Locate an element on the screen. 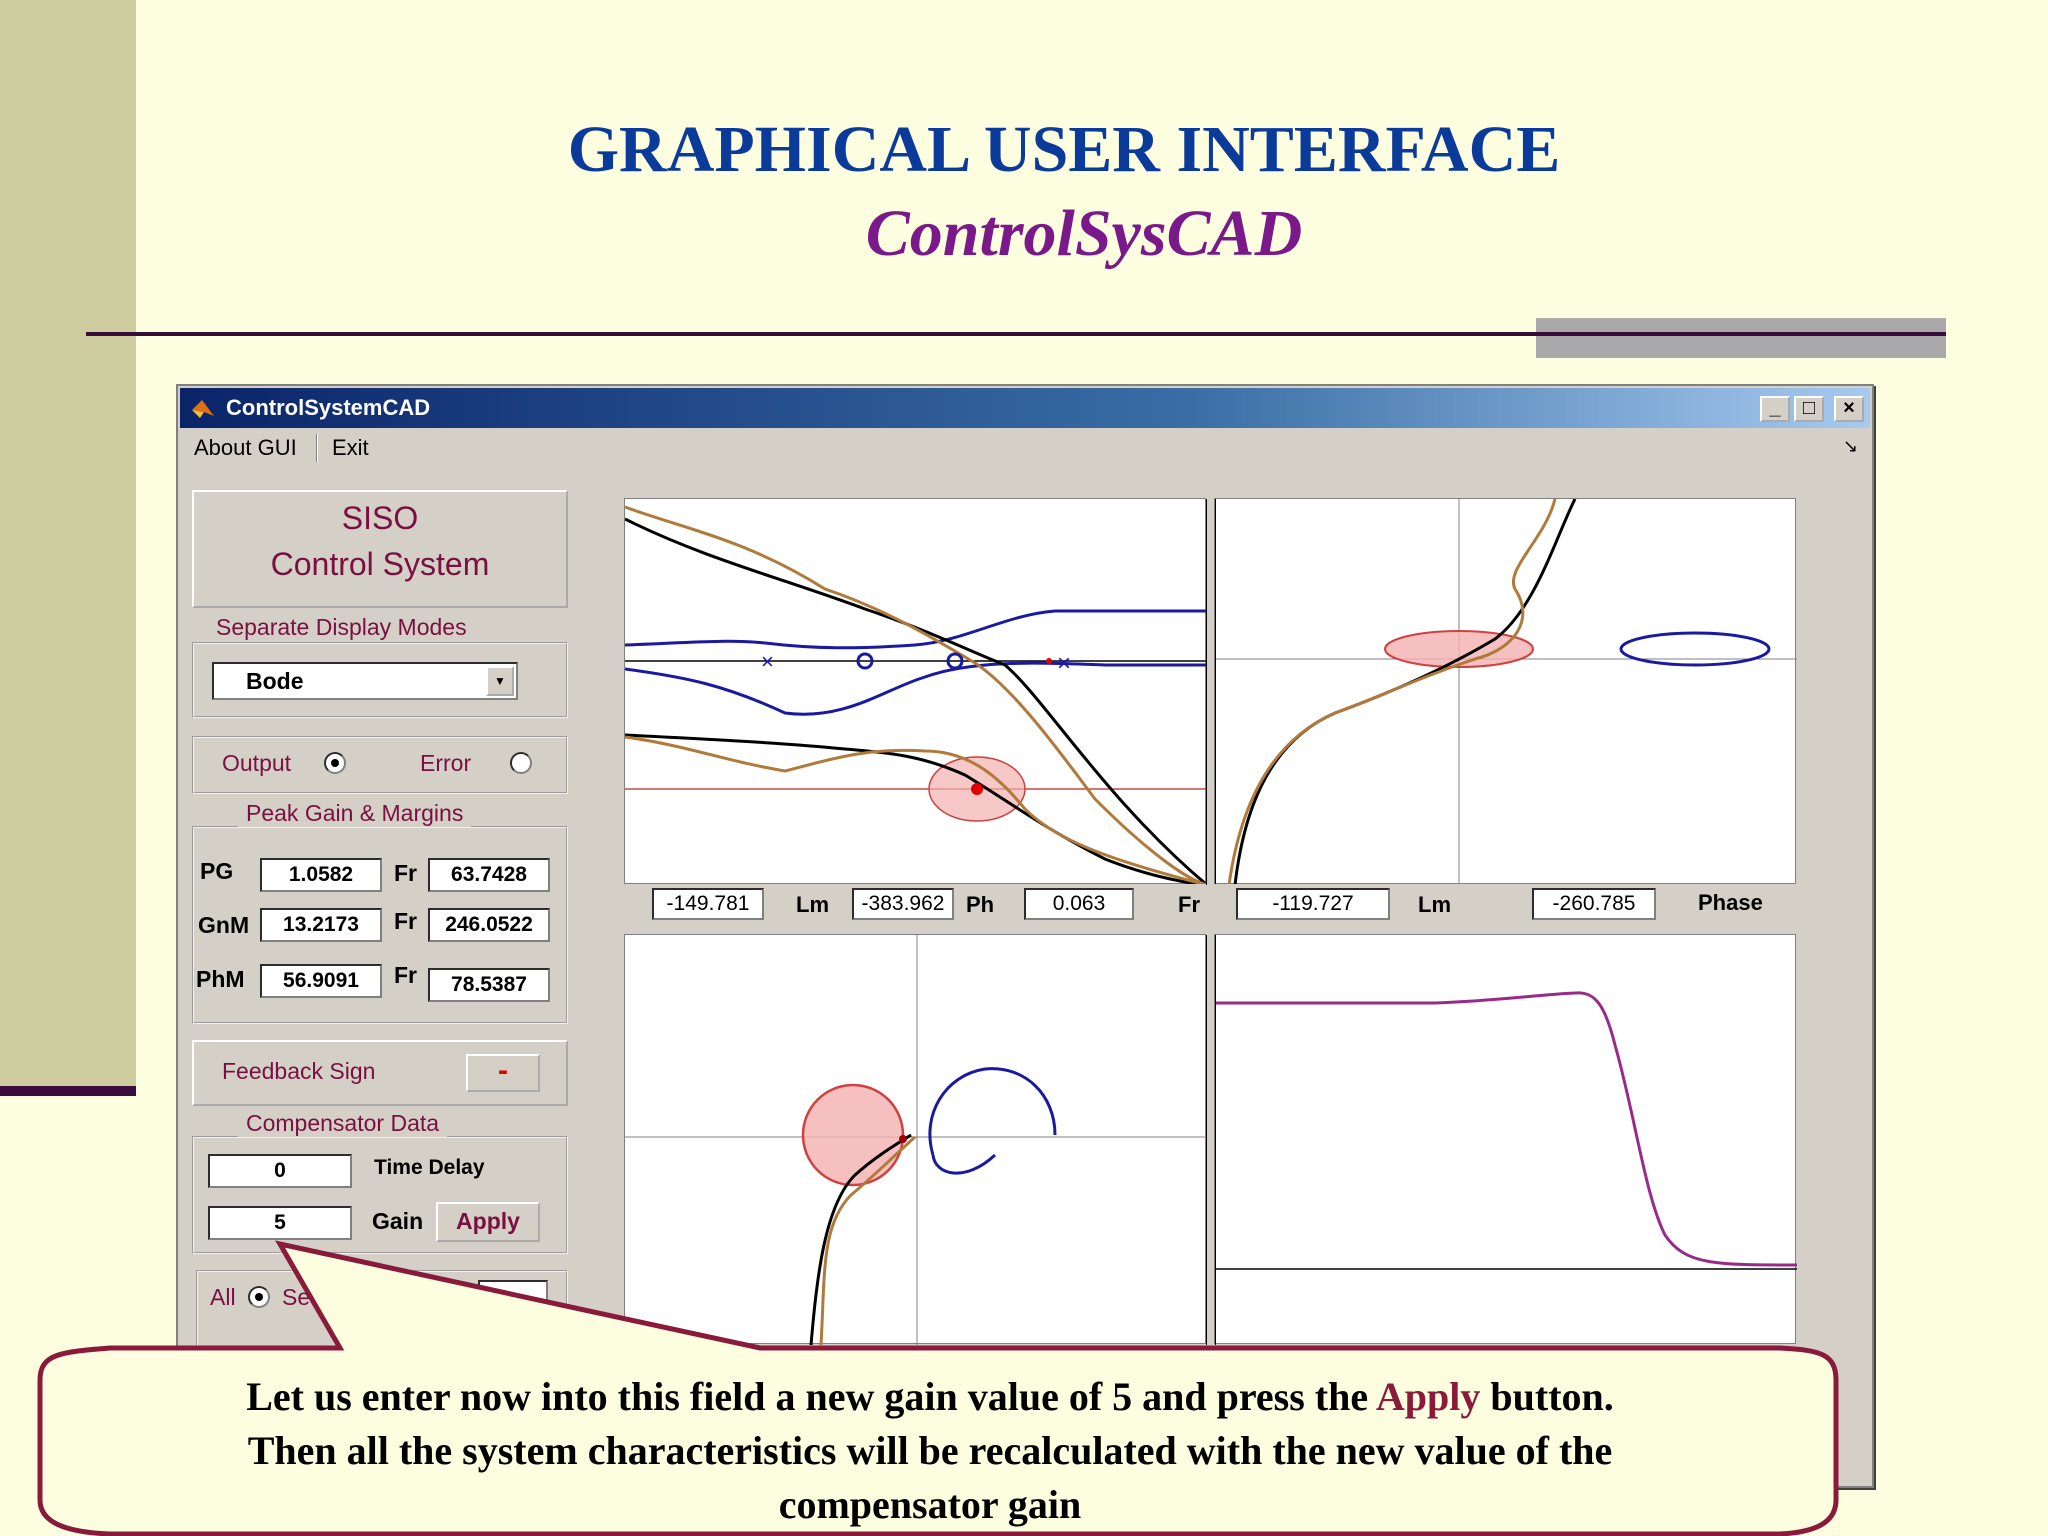 This screenshot has width=2048, height=1536. slide-gray-block is located at coordinates (1741, 338).